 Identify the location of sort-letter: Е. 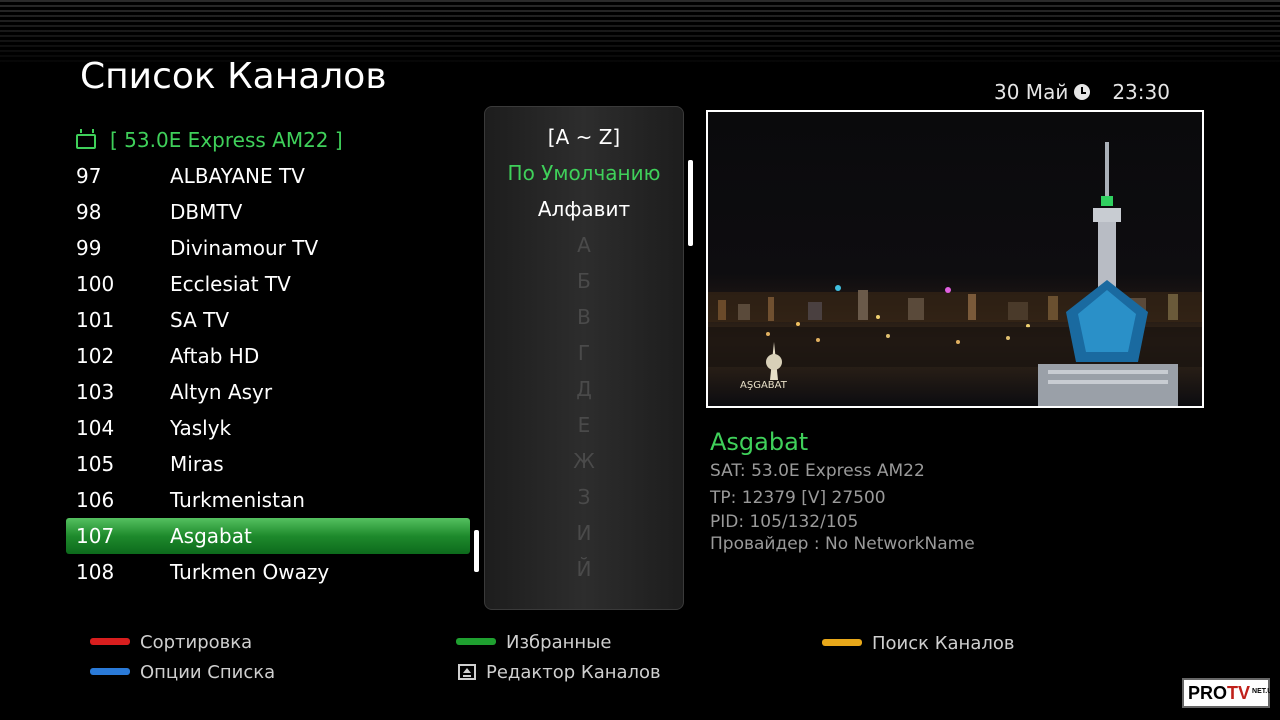
(584, 425).